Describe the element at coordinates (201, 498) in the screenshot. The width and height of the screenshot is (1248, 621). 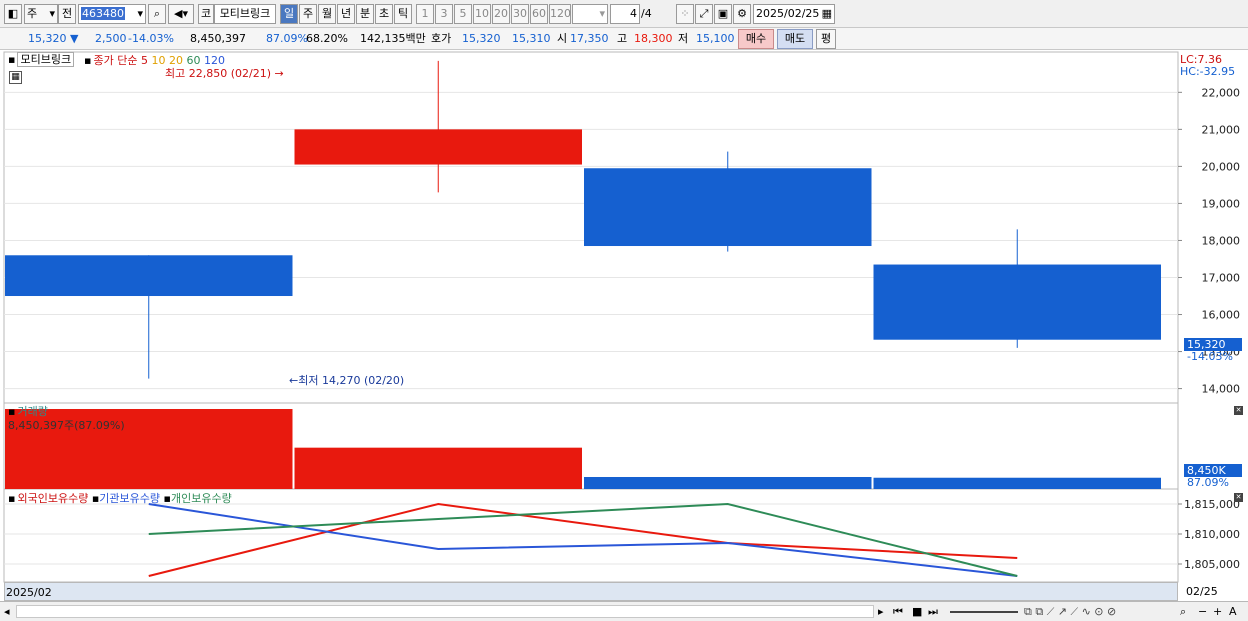
I see `legend-individual: 개인보유수량` at that location.